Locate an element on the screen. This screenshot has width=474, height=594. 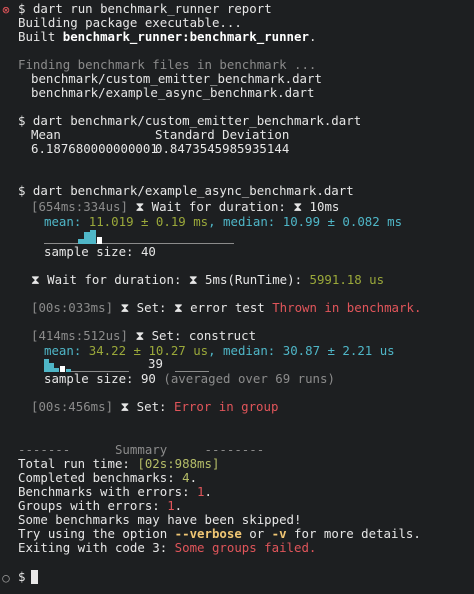
error-marker-icon: ⊗ is located at coordinates (6, 9).